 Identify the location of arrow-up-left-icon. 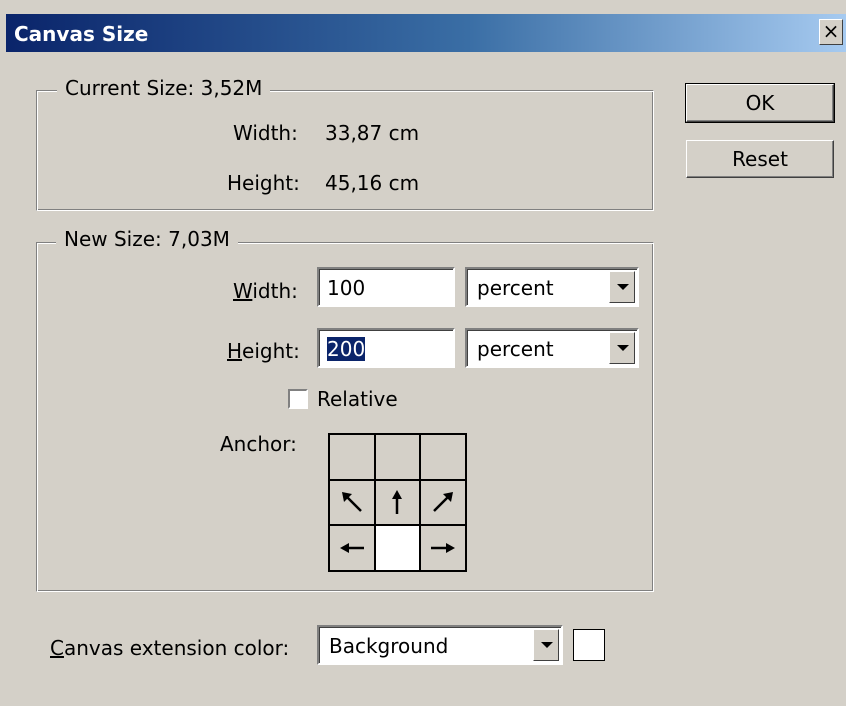
(351, 502).